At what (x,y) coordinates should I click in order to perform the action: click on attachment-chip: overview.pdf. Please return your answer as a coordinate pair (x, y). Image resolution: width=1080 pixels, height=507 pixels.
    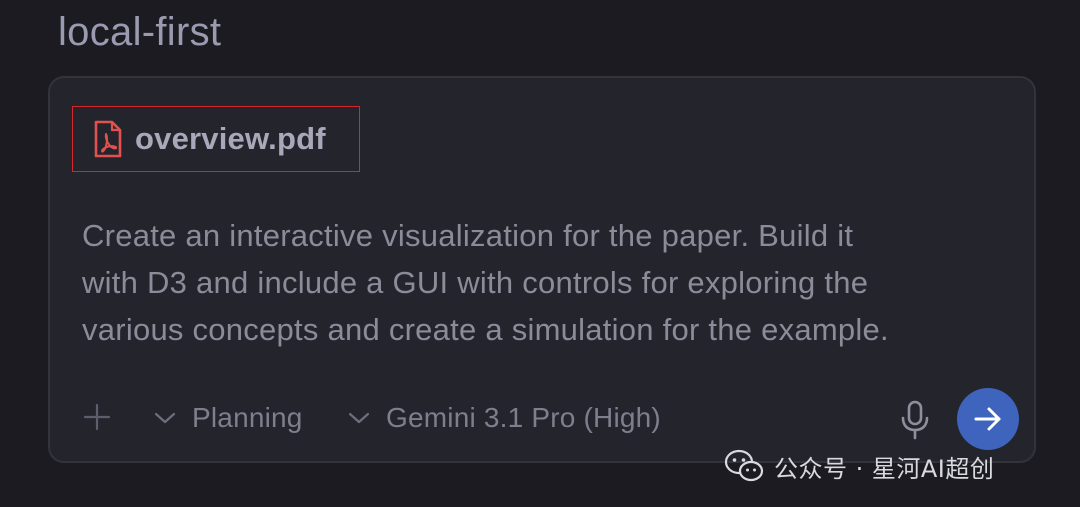
    Looking at the image, I should click on (216, 139).